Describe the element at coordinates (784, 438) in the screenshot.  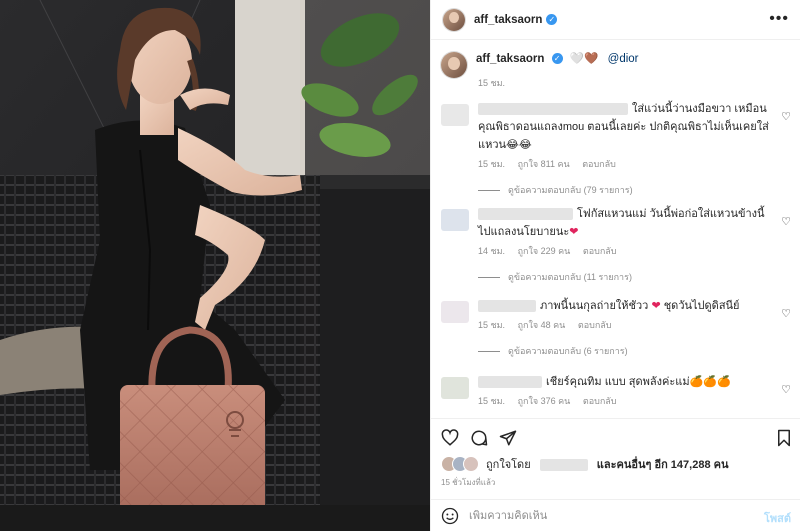
I see `bookmark-icon` at that location.